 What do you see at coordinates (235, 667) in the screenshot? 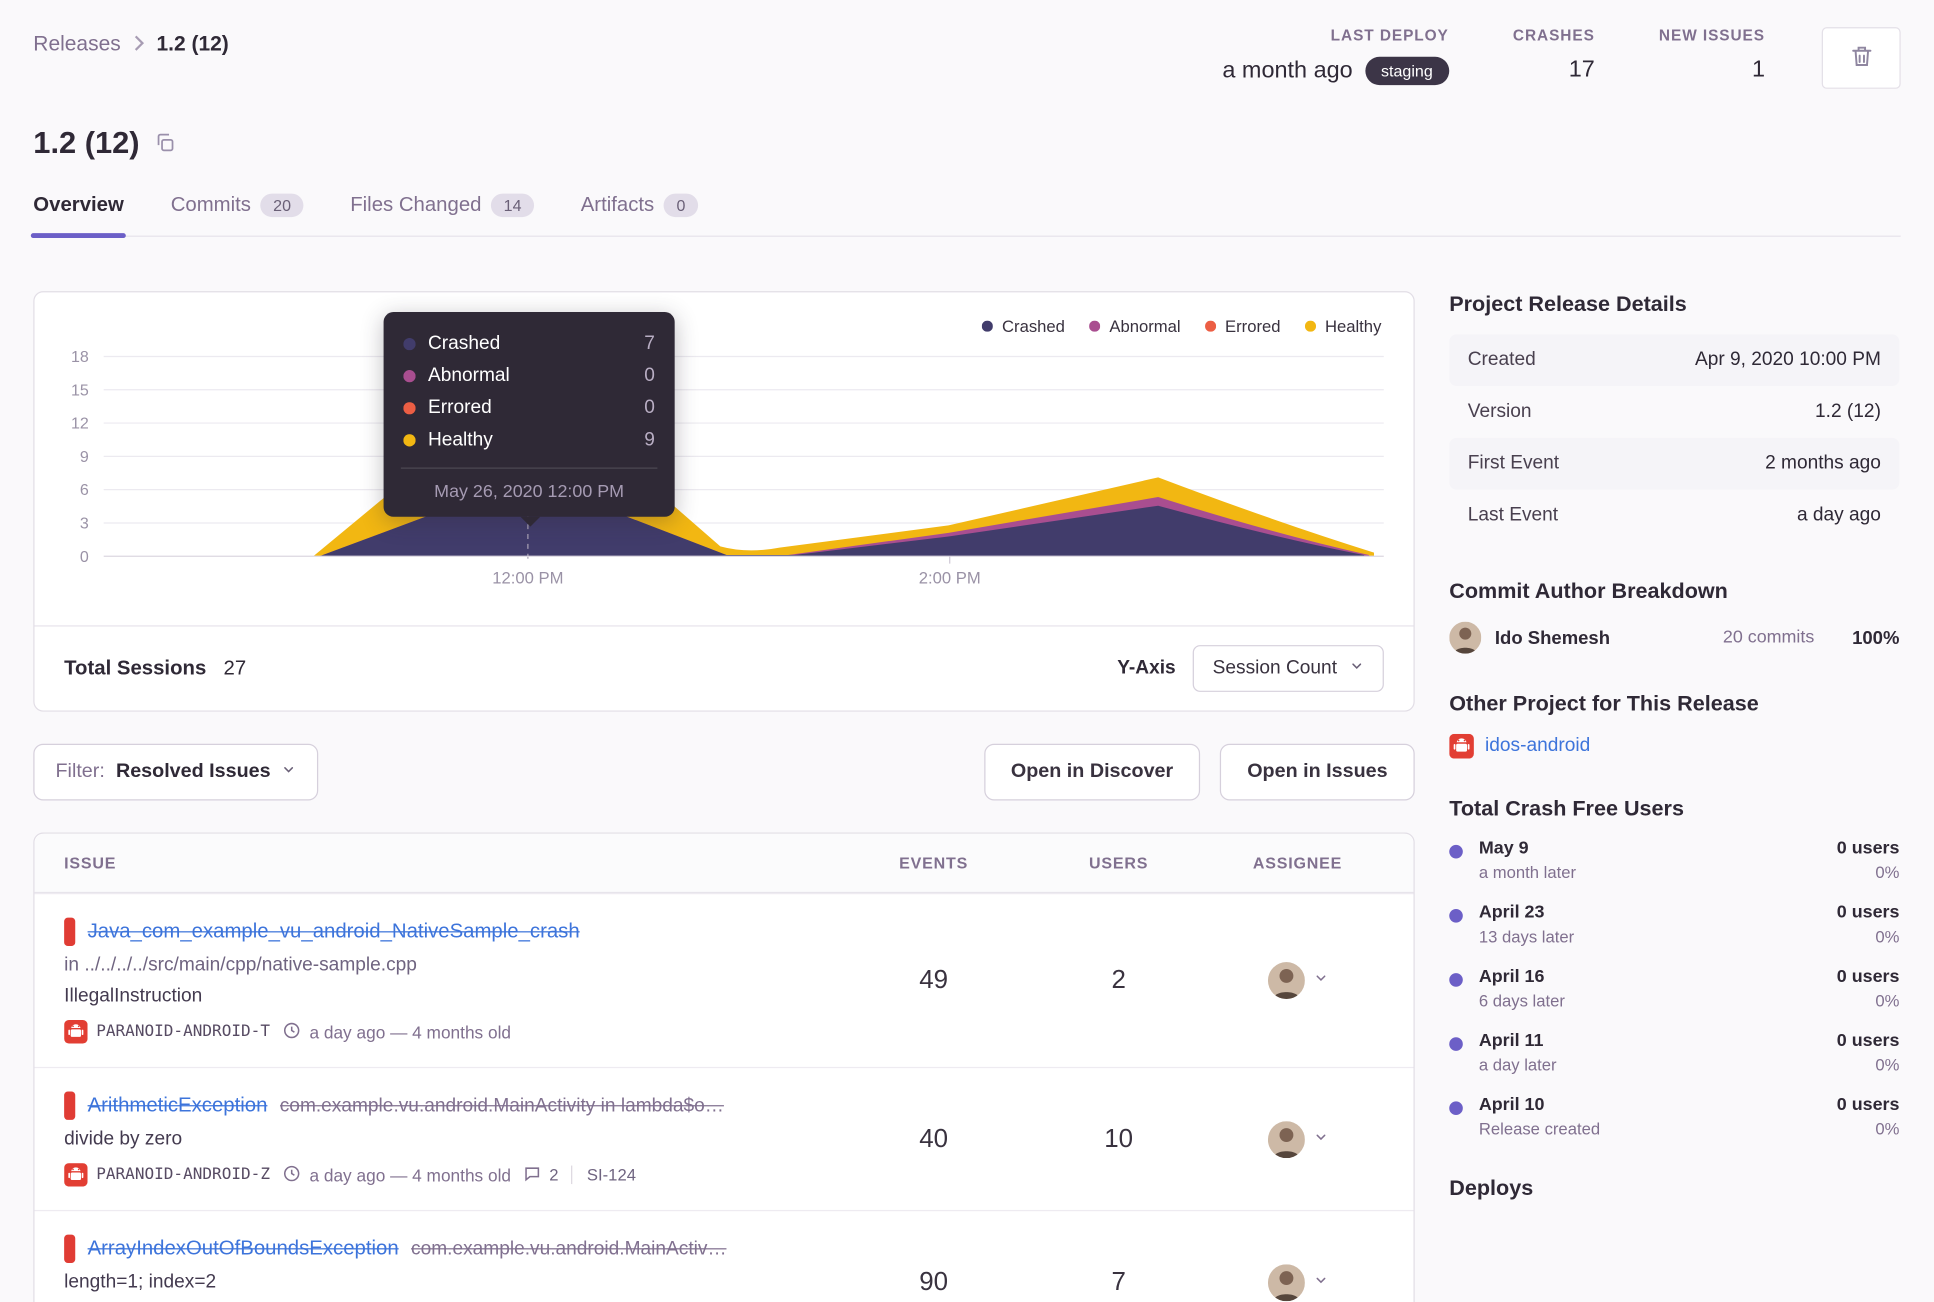
I see `total-sessions-value: 27` at bounding box center [235, 667].